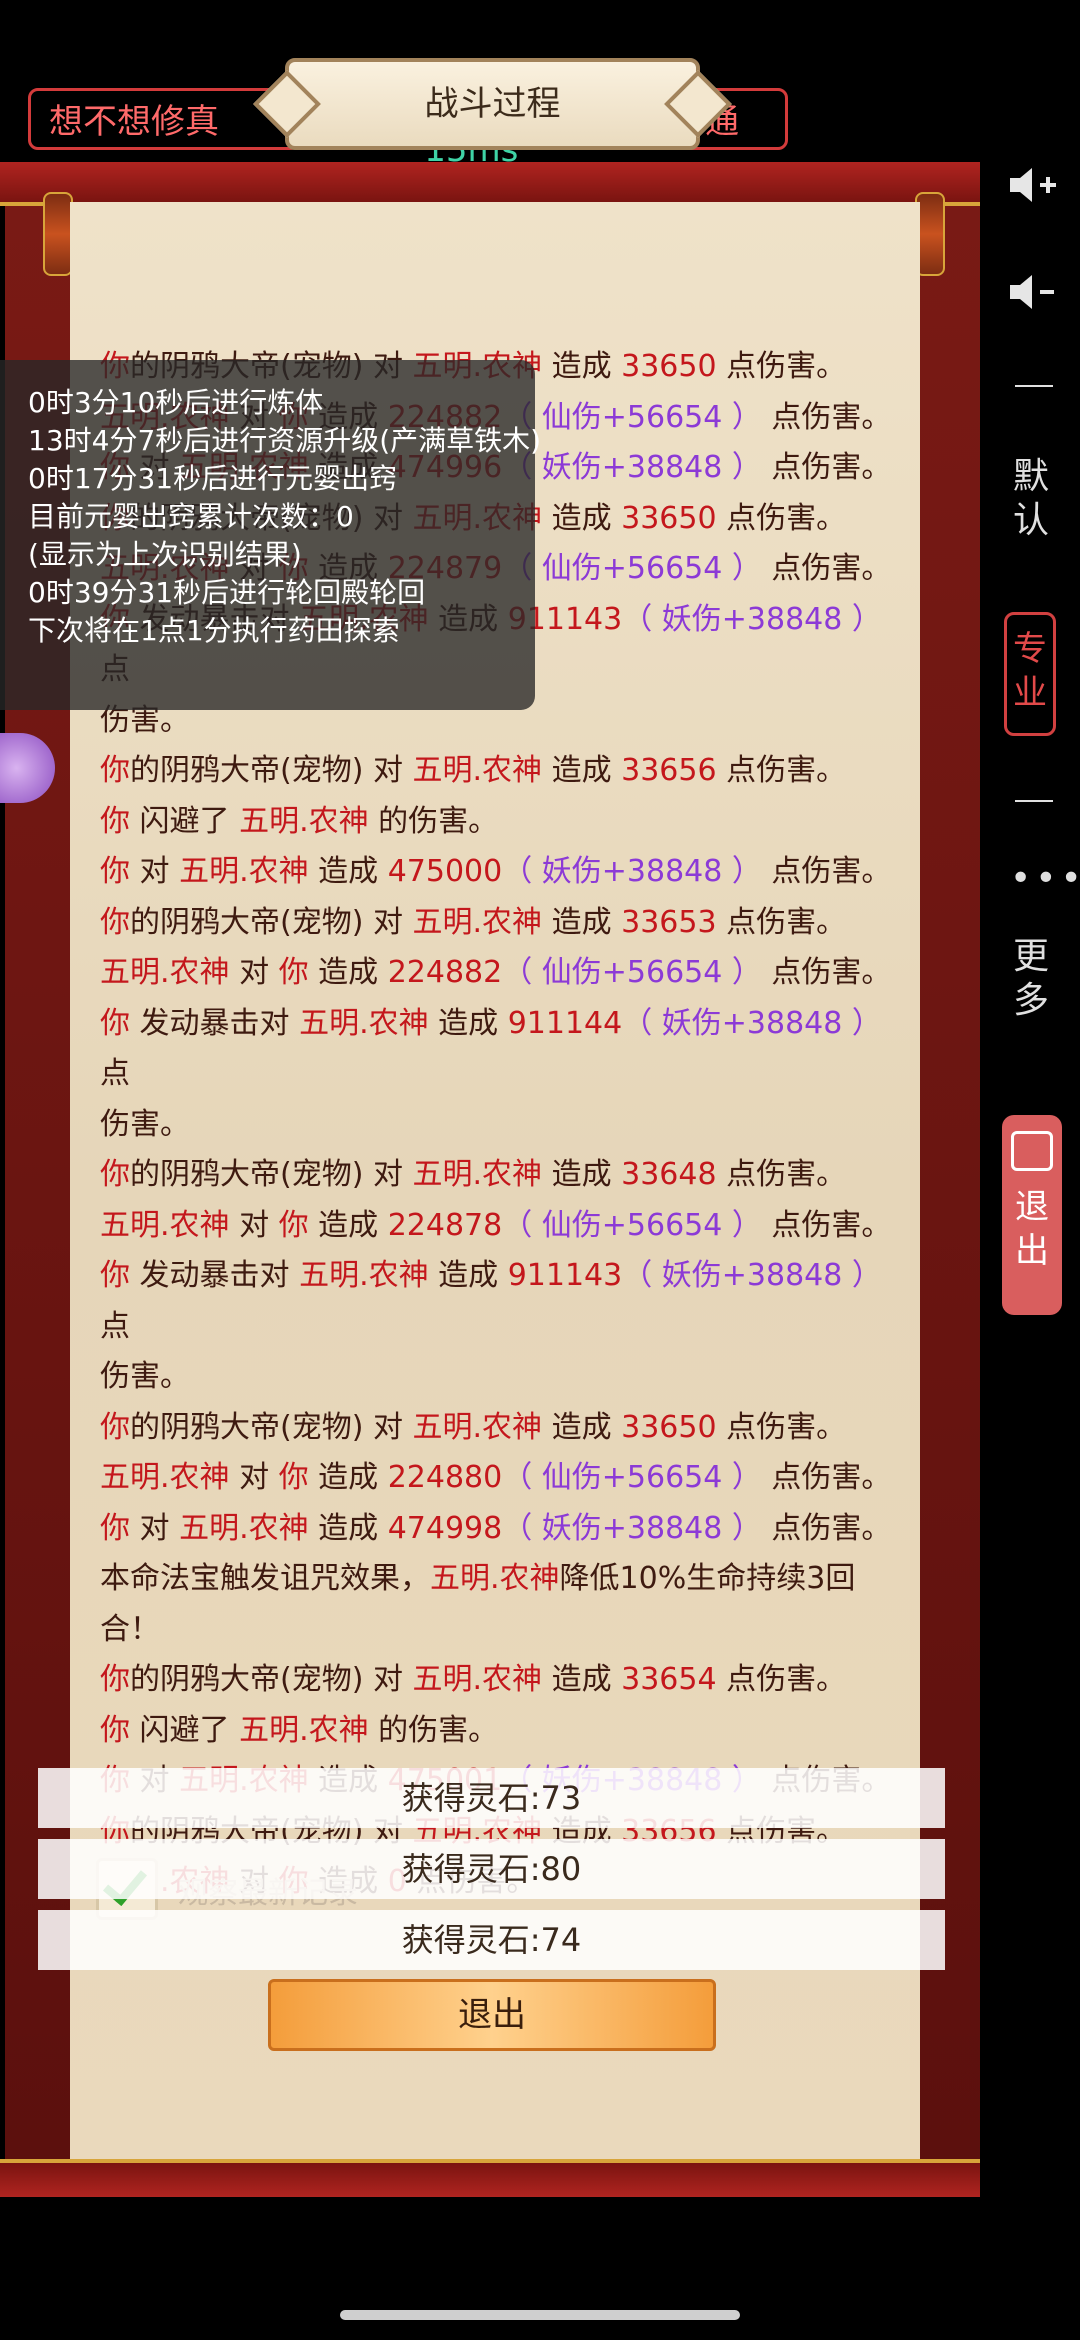  Describe the element at coordinates (491, 1940) in the screenshot. I see `reward-row: 获得灵石:74` at that location.